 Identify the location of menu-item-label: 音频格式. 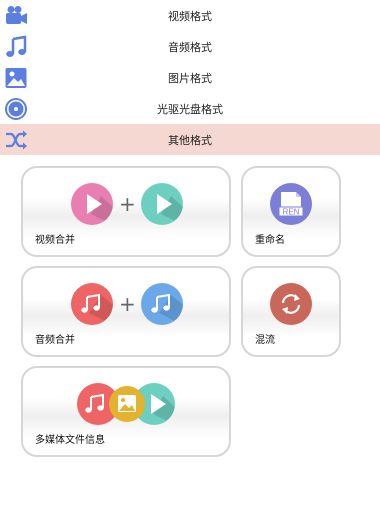
(190, 47).